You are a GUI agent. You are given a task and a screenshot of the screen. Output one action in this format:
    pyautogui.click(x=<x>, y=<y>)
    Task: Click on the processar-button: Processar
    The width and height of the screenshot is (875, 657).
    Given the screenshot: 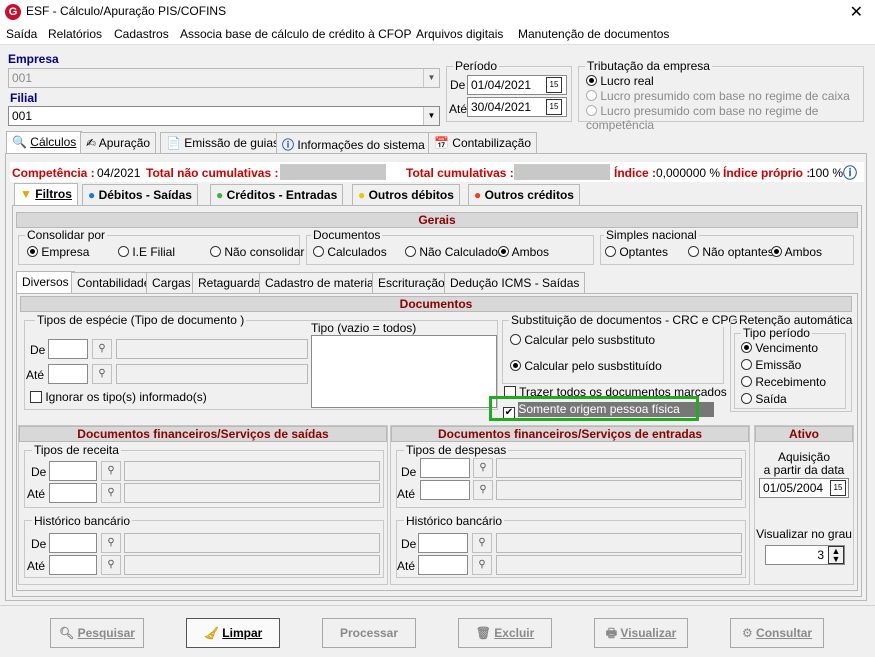 What is the action you would take?
    pyautogui.click(x=369, y=633)
    